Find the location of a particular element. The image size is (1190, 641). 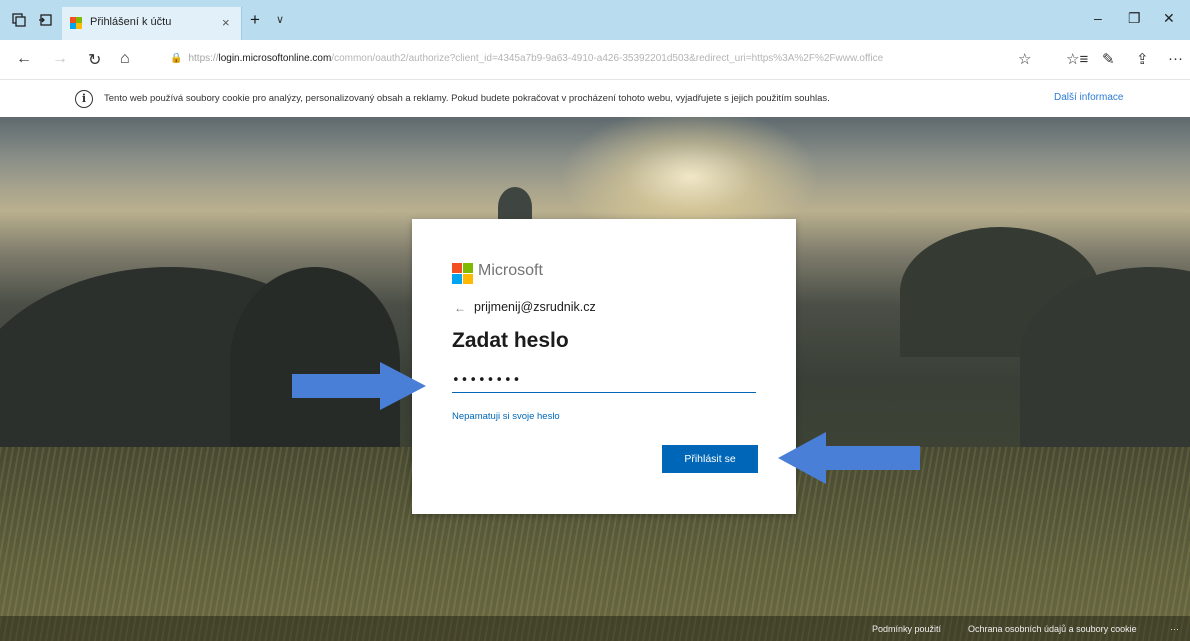

page-title: Zadat heslo is located at coordinates (510, 340).